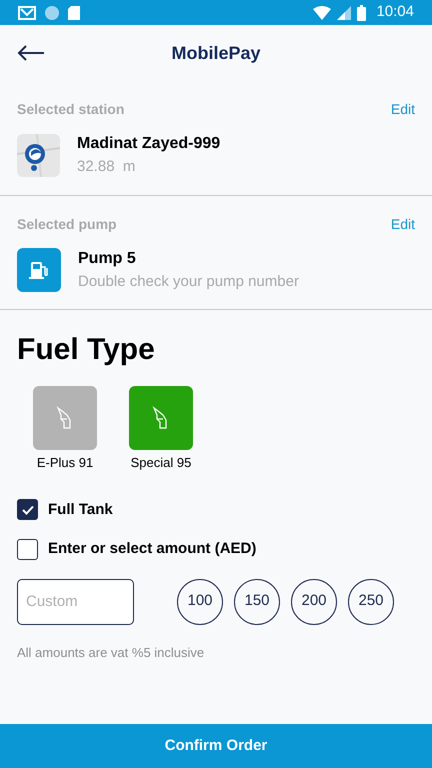 The height and width of the screenshot is (768, 432). I want to click on pump-hint: Double check your pump number, so click(188, 282).